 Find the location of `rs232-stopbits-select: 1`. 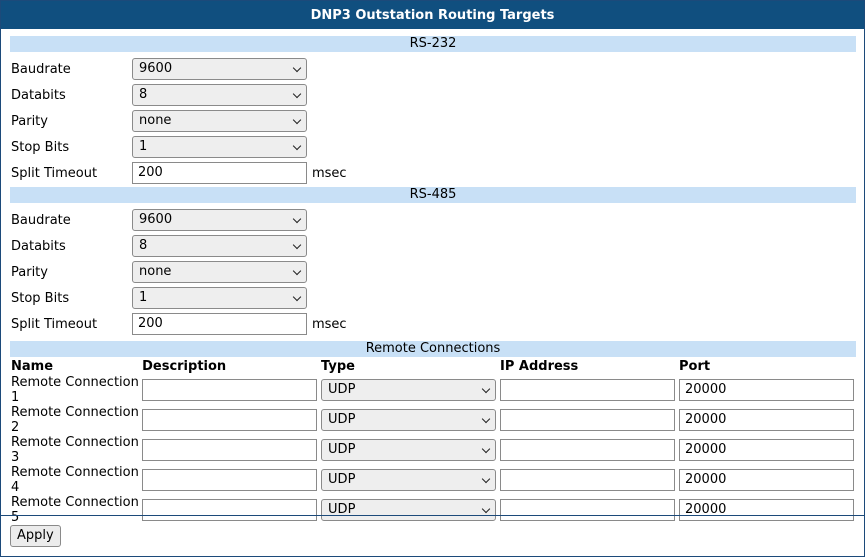

rs232-stopbits-select: 1 is located at coordinates (219, 147).